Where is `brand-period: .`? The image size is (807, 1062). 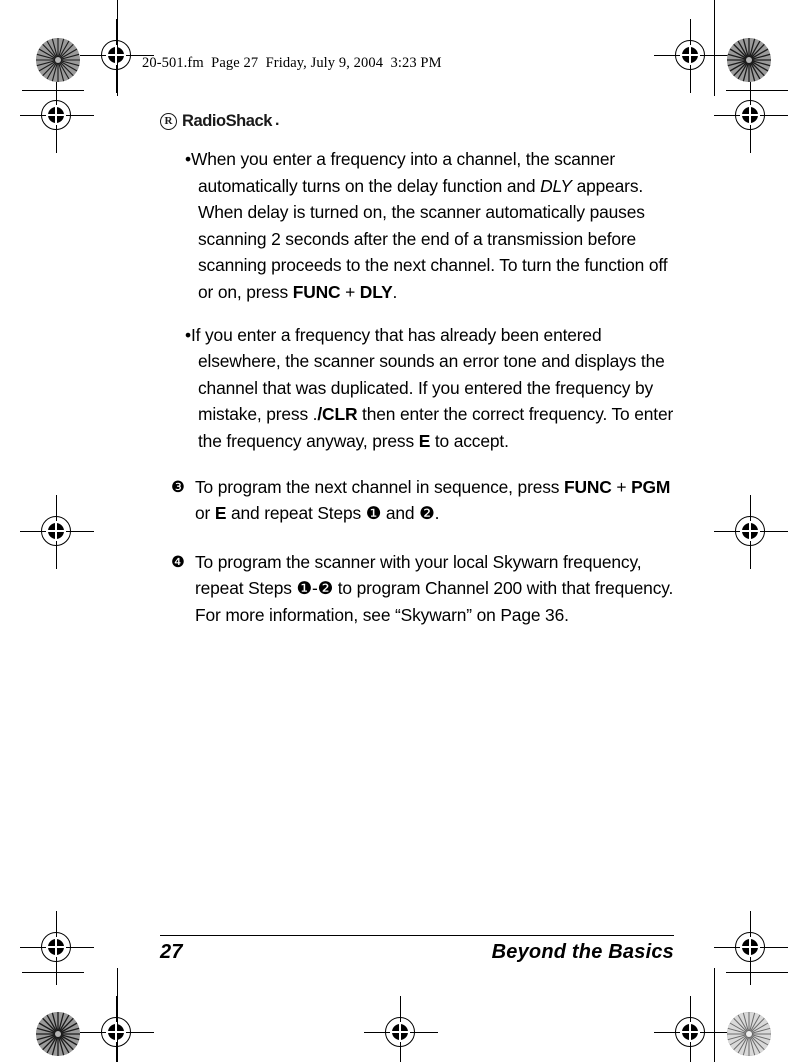
brand-period: . is located at coordinates (277, 120).